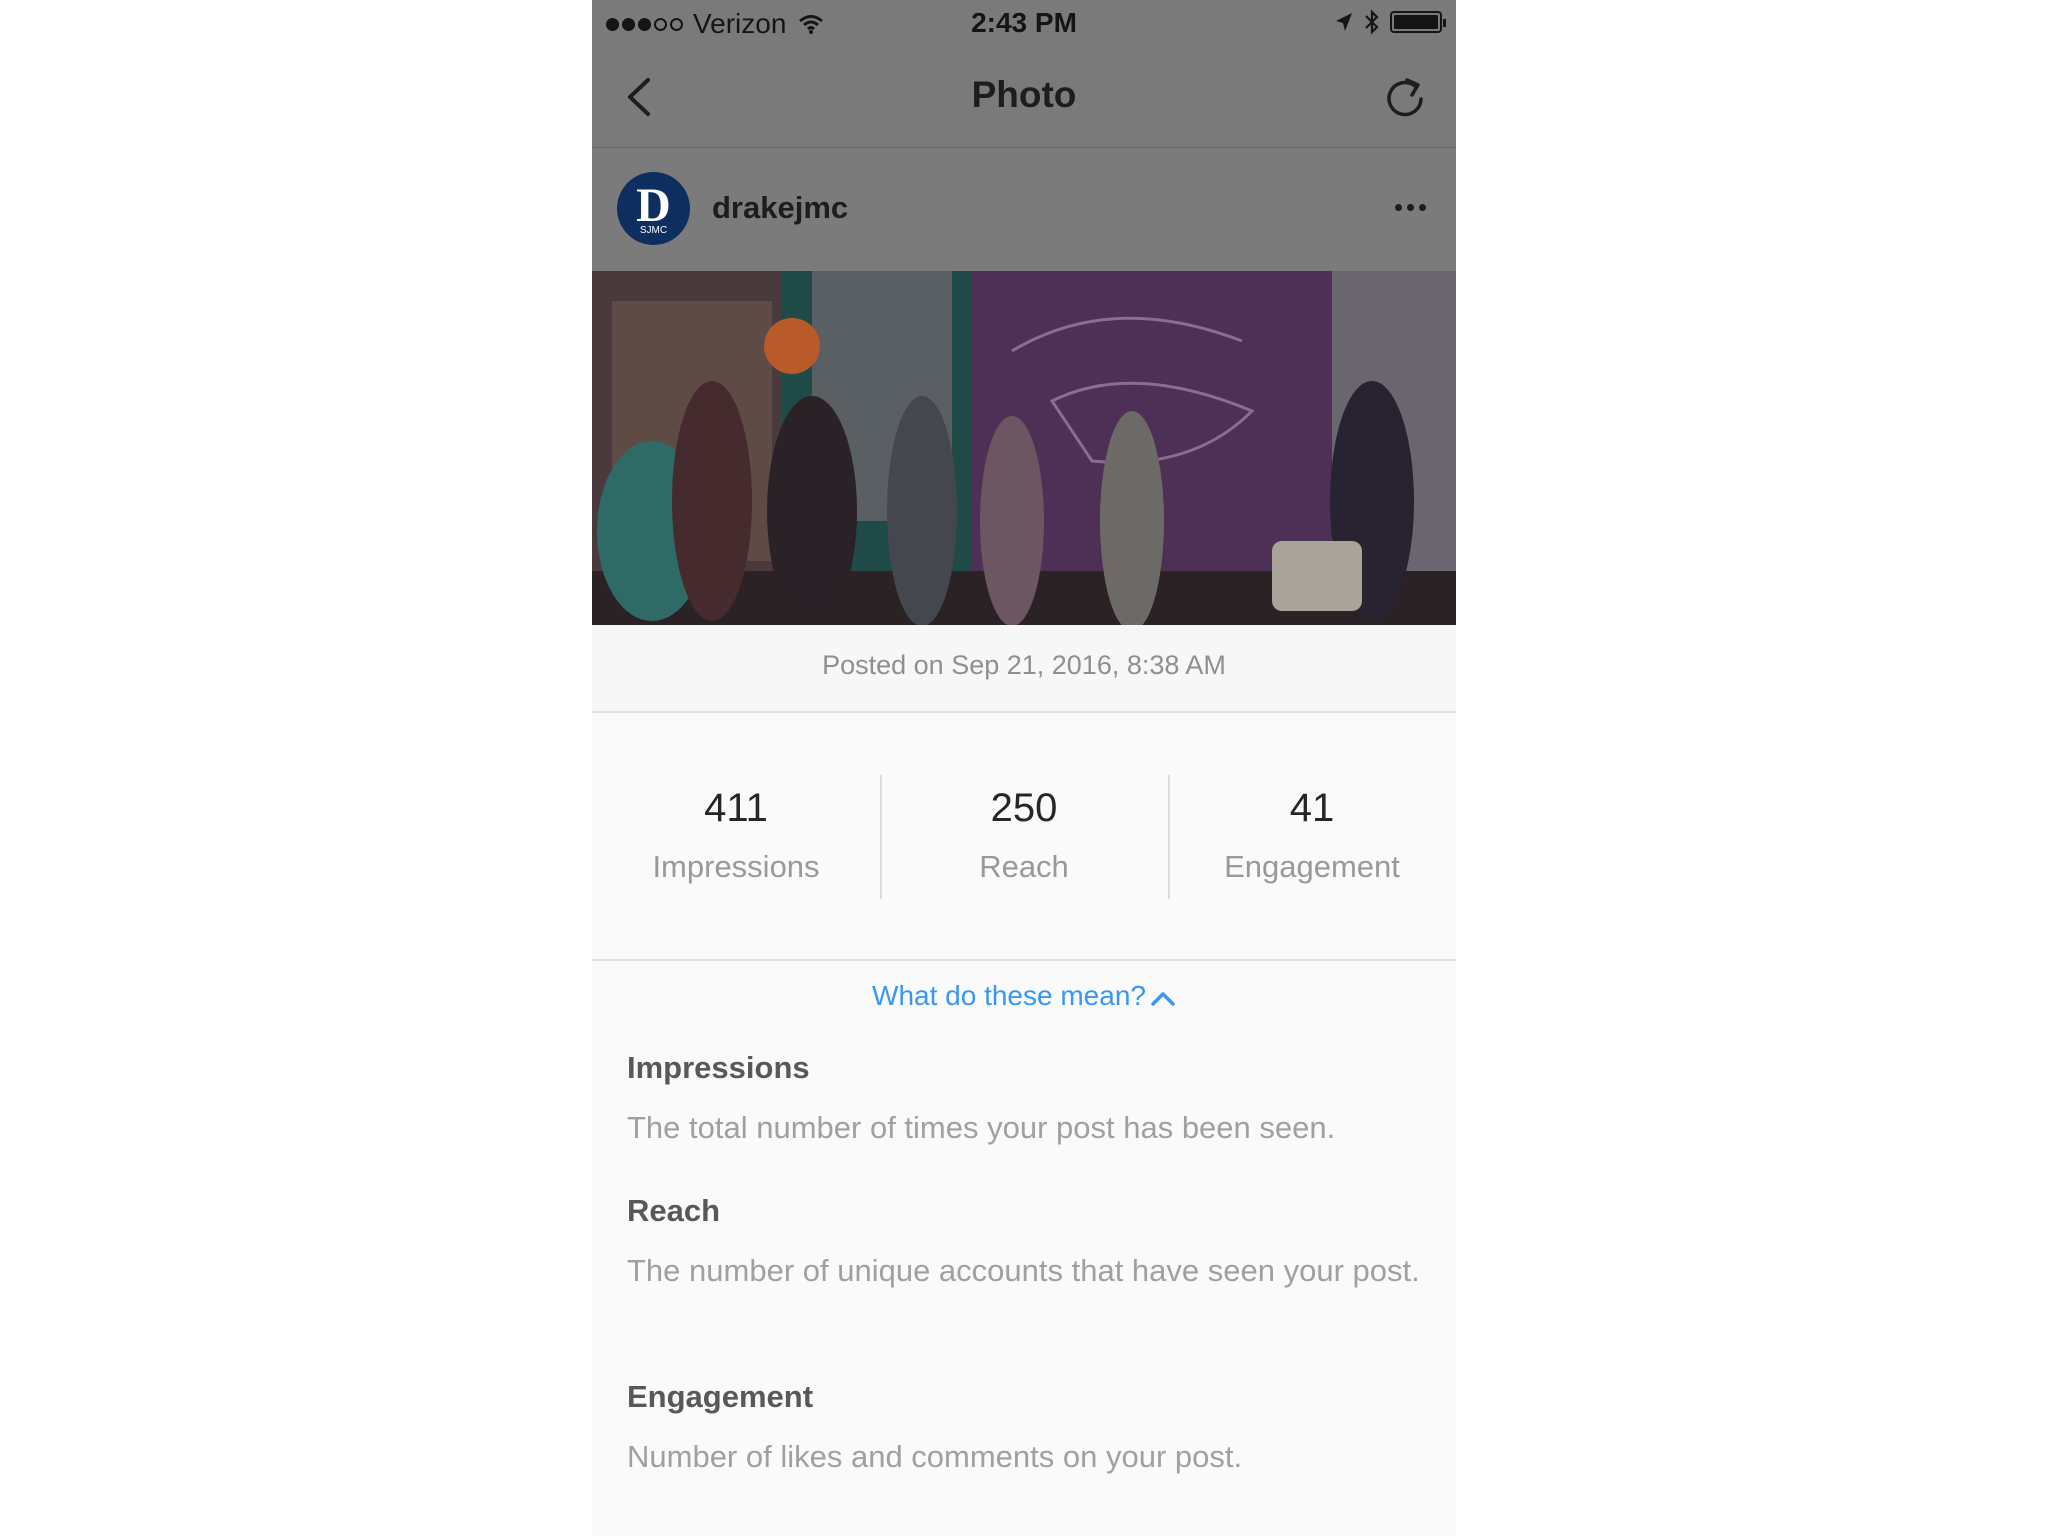 This screenshot has height=1536, width=2048. I want to click on stats-row: 411 Impressions 250 Reach 41 Engagement, so click(1024, 837).